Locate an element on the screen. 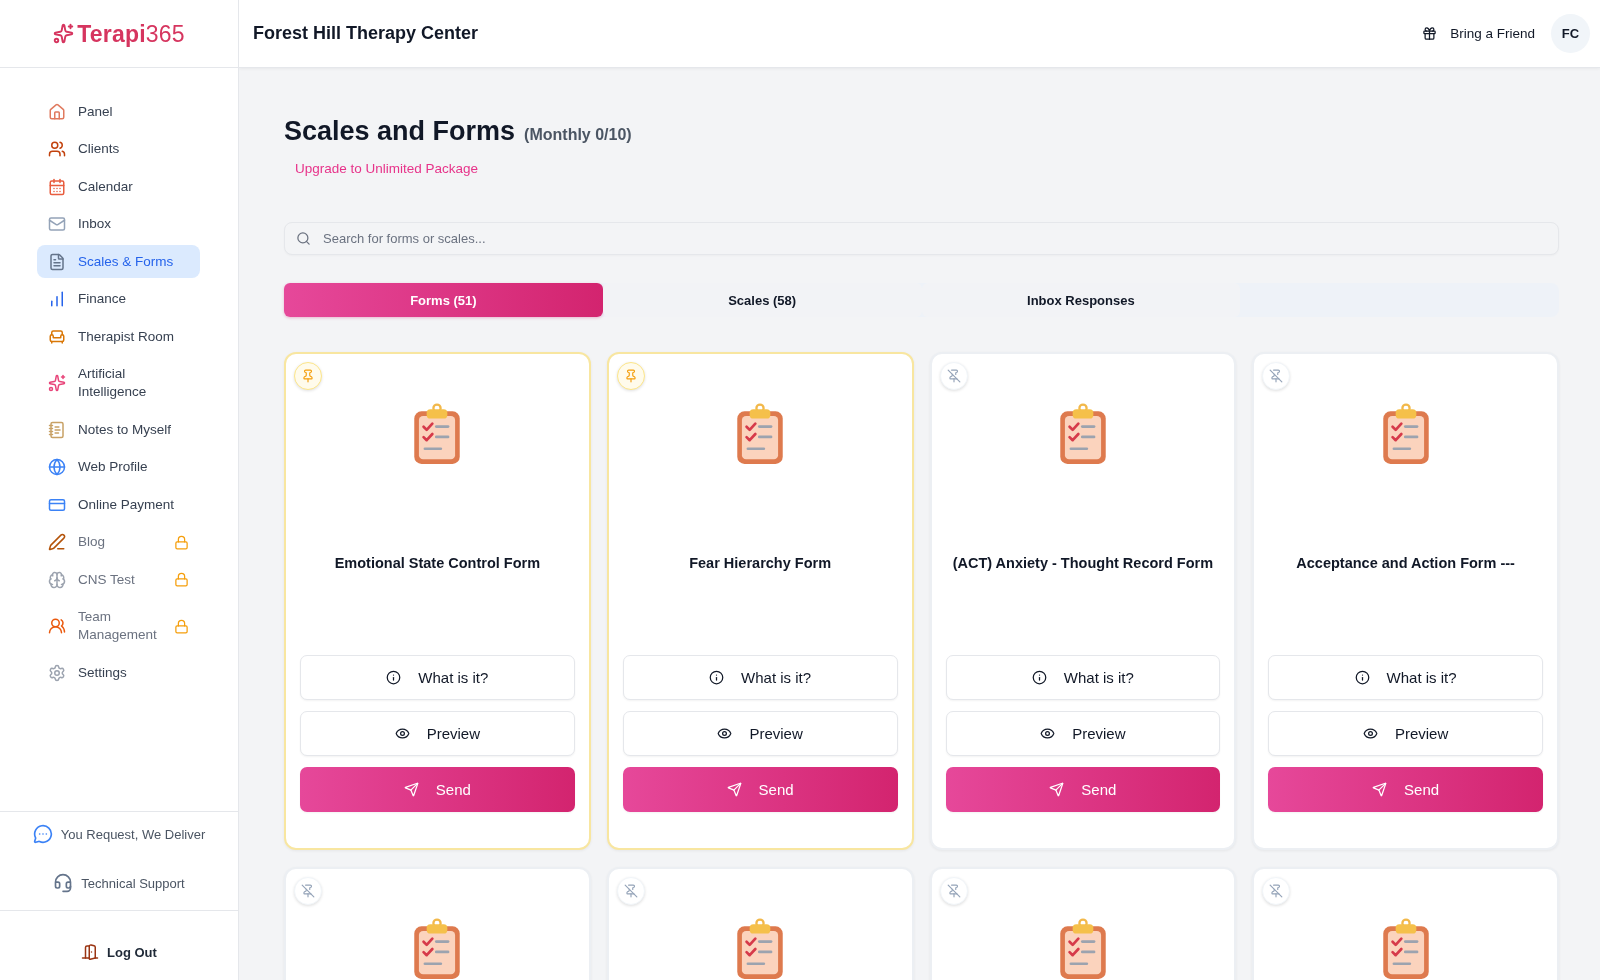 The height and width of the screenshot is (980, 1600). sidebar-item: Blog is located at coordinates (118, 542).